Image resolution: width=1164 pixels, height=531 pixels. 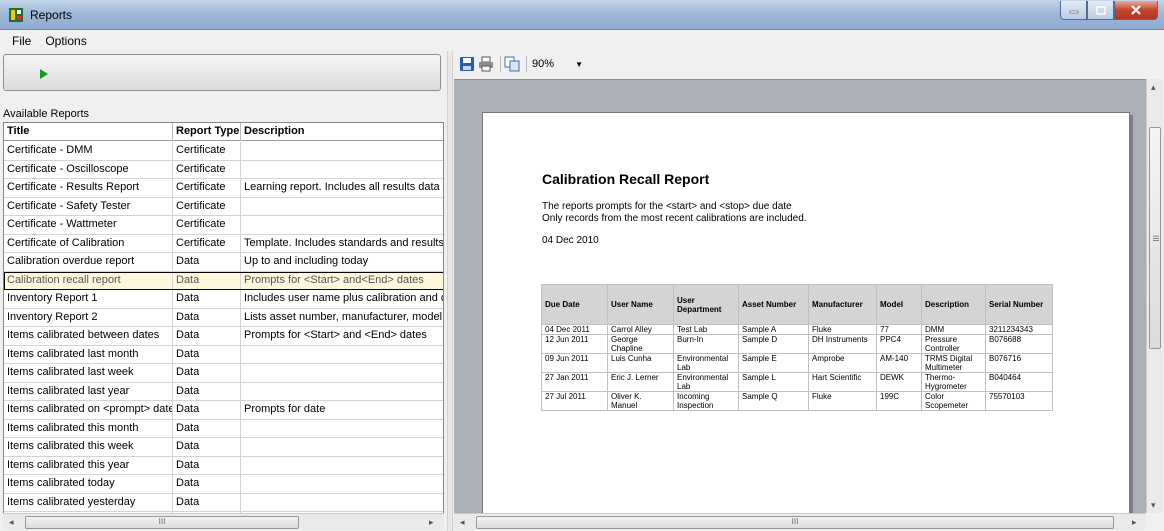 I want to click on report-table-cell: DEWK, so click(x=899, y=382).